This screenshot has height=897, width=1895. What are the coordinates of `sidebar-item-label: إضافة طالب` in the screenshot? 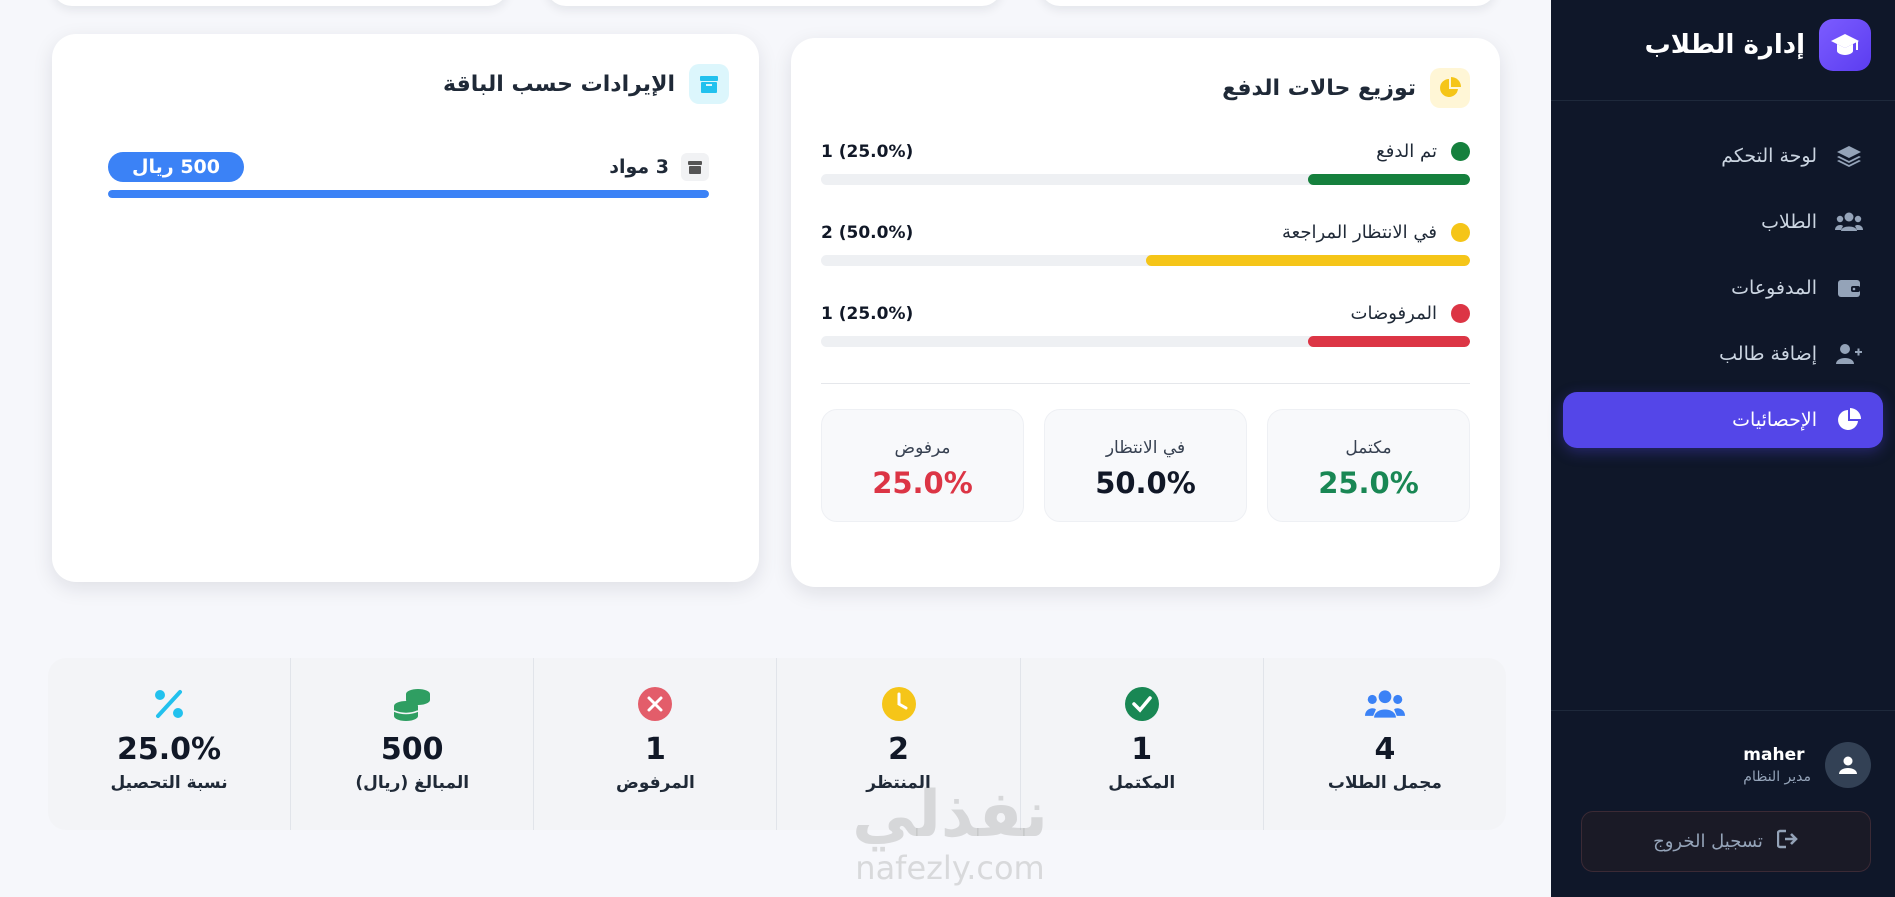 It's located at (1768, 354).